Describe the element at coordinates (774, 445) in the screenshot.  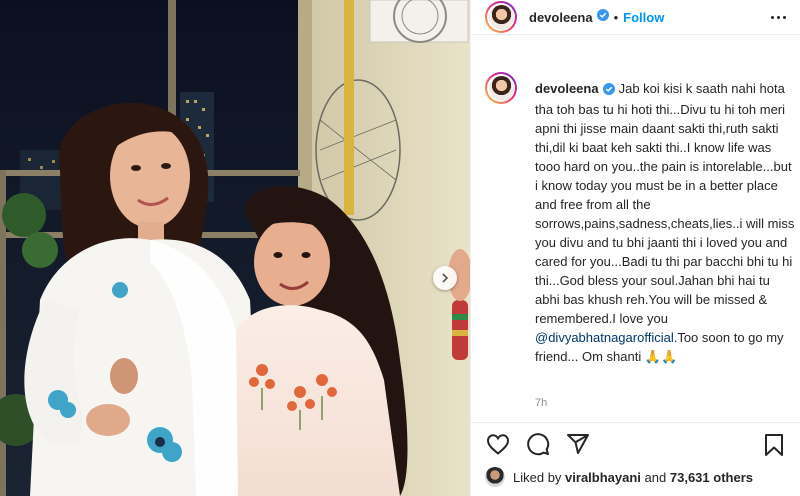
I see `bookmark-icon` at that location.